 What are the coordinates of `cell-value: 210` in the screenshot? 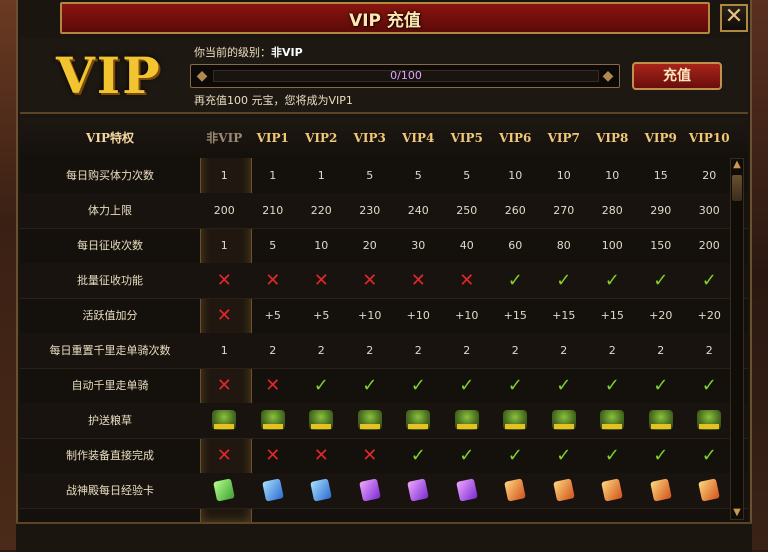 It's located at (273, 210).